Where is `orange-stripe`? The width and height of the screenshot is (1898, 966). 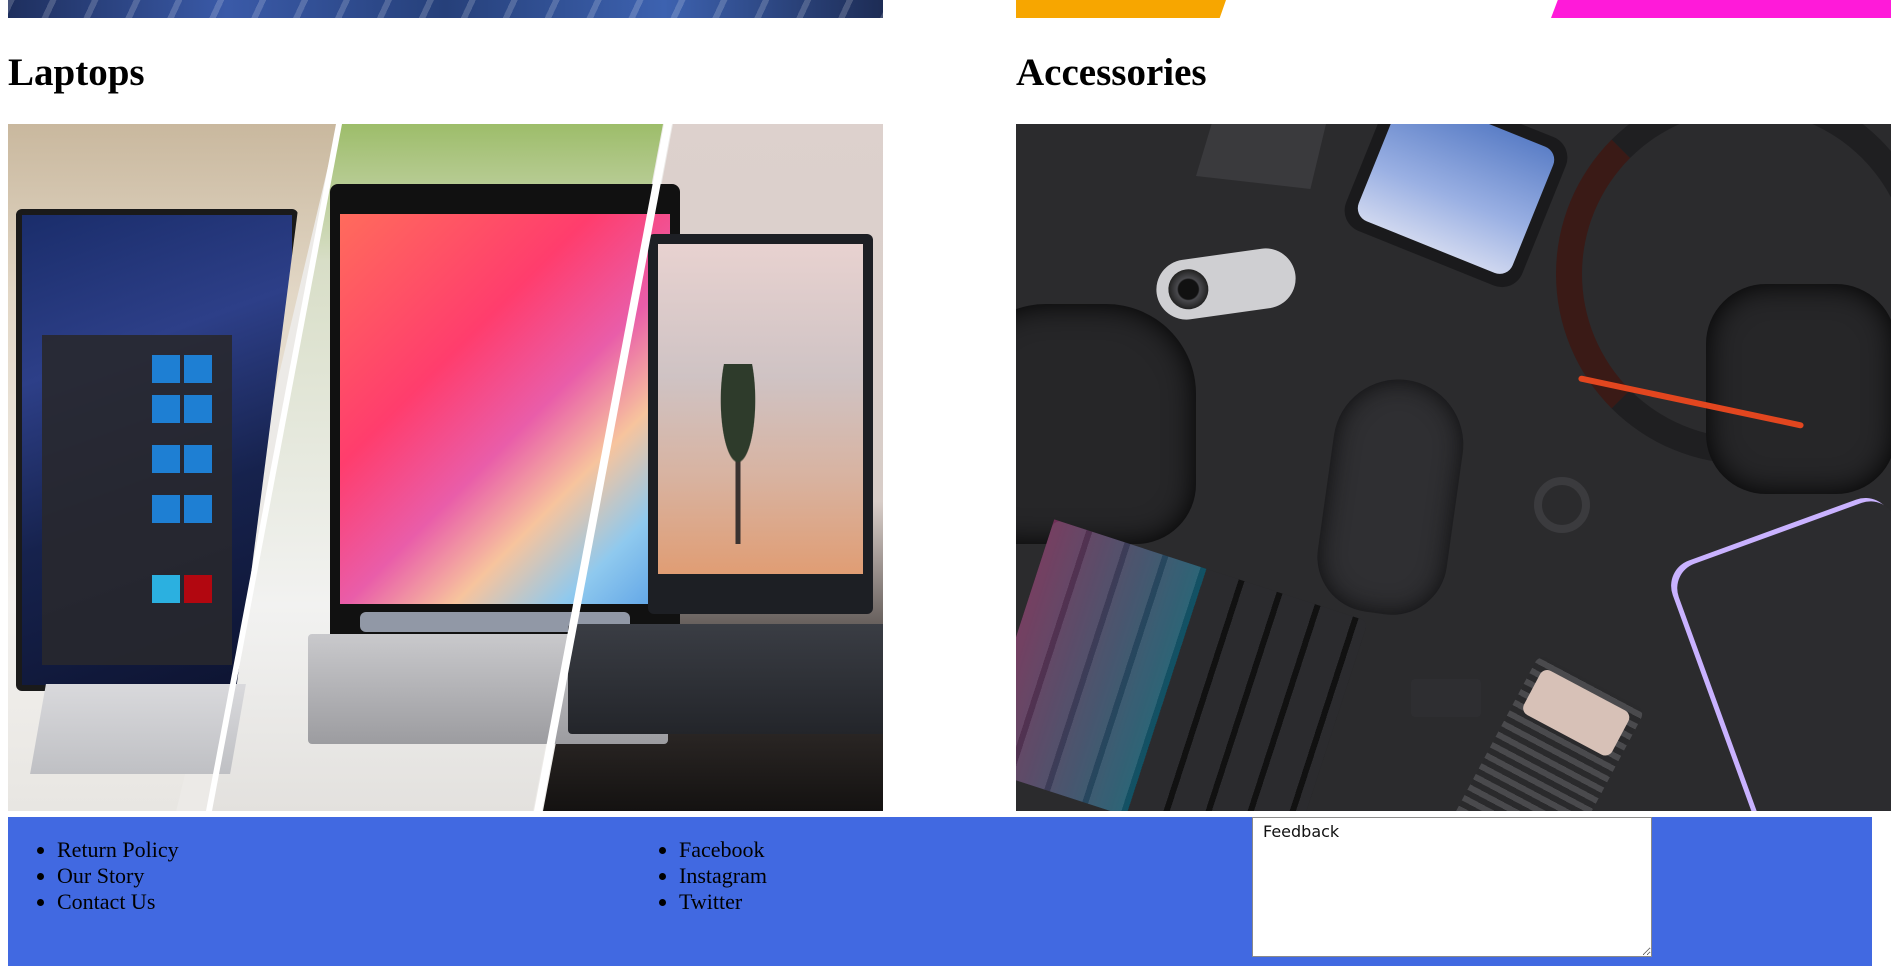 orange-stripe is located at coordinates (1121, 9).